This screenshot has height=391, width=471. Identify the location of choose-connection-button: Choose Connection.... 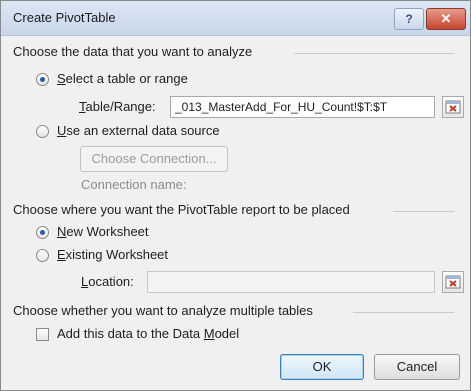
(154, 159).